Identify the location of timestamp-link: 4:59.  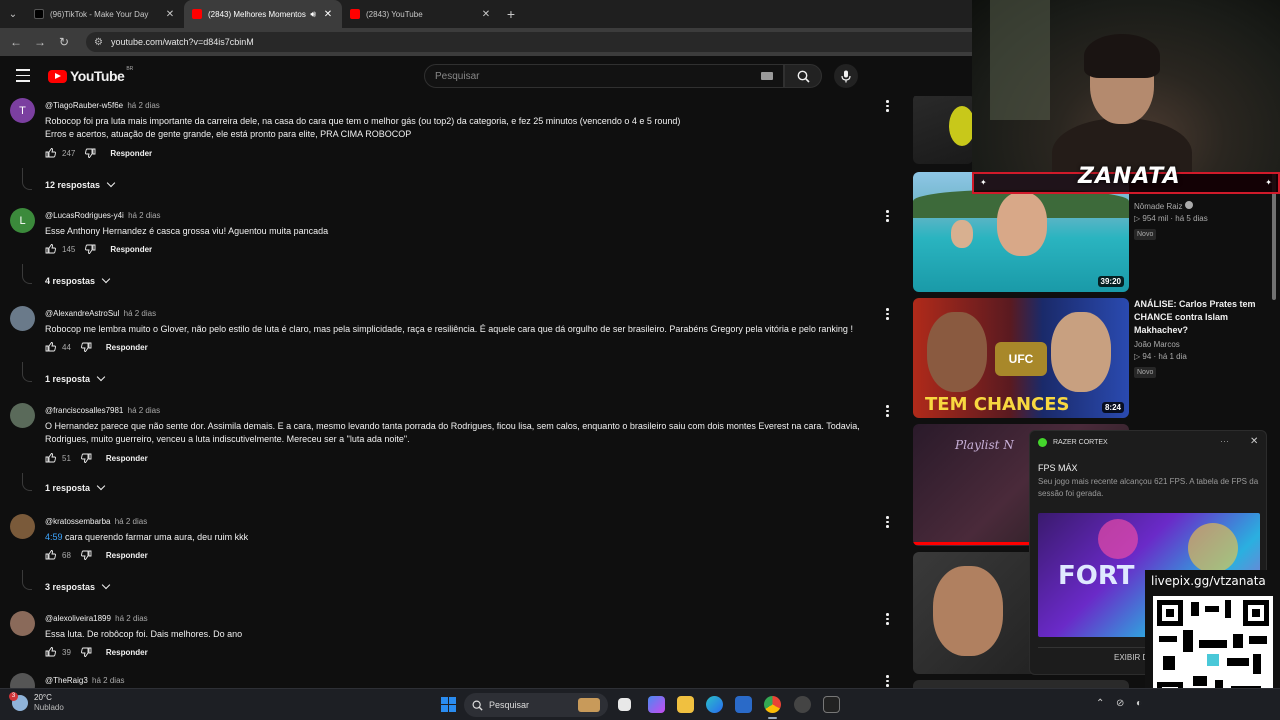
(54, 537).